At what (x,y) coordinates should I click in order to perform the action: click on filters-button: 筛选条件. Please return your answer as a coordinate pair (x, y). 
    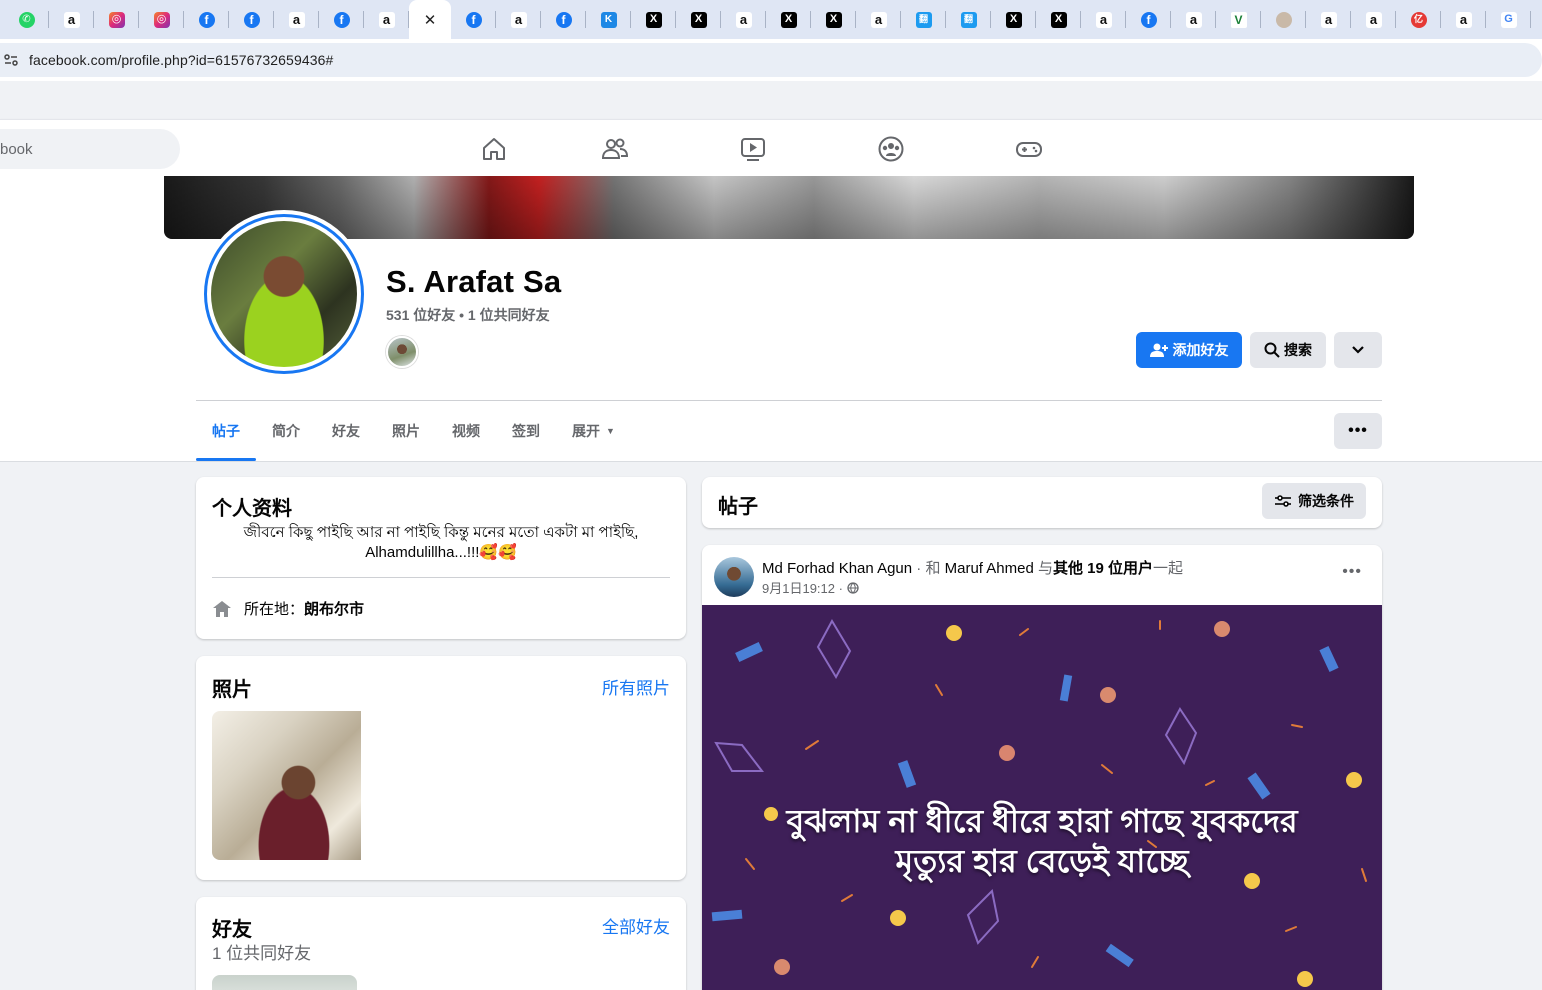
    Looking at the image, I should click on (1314, 501).